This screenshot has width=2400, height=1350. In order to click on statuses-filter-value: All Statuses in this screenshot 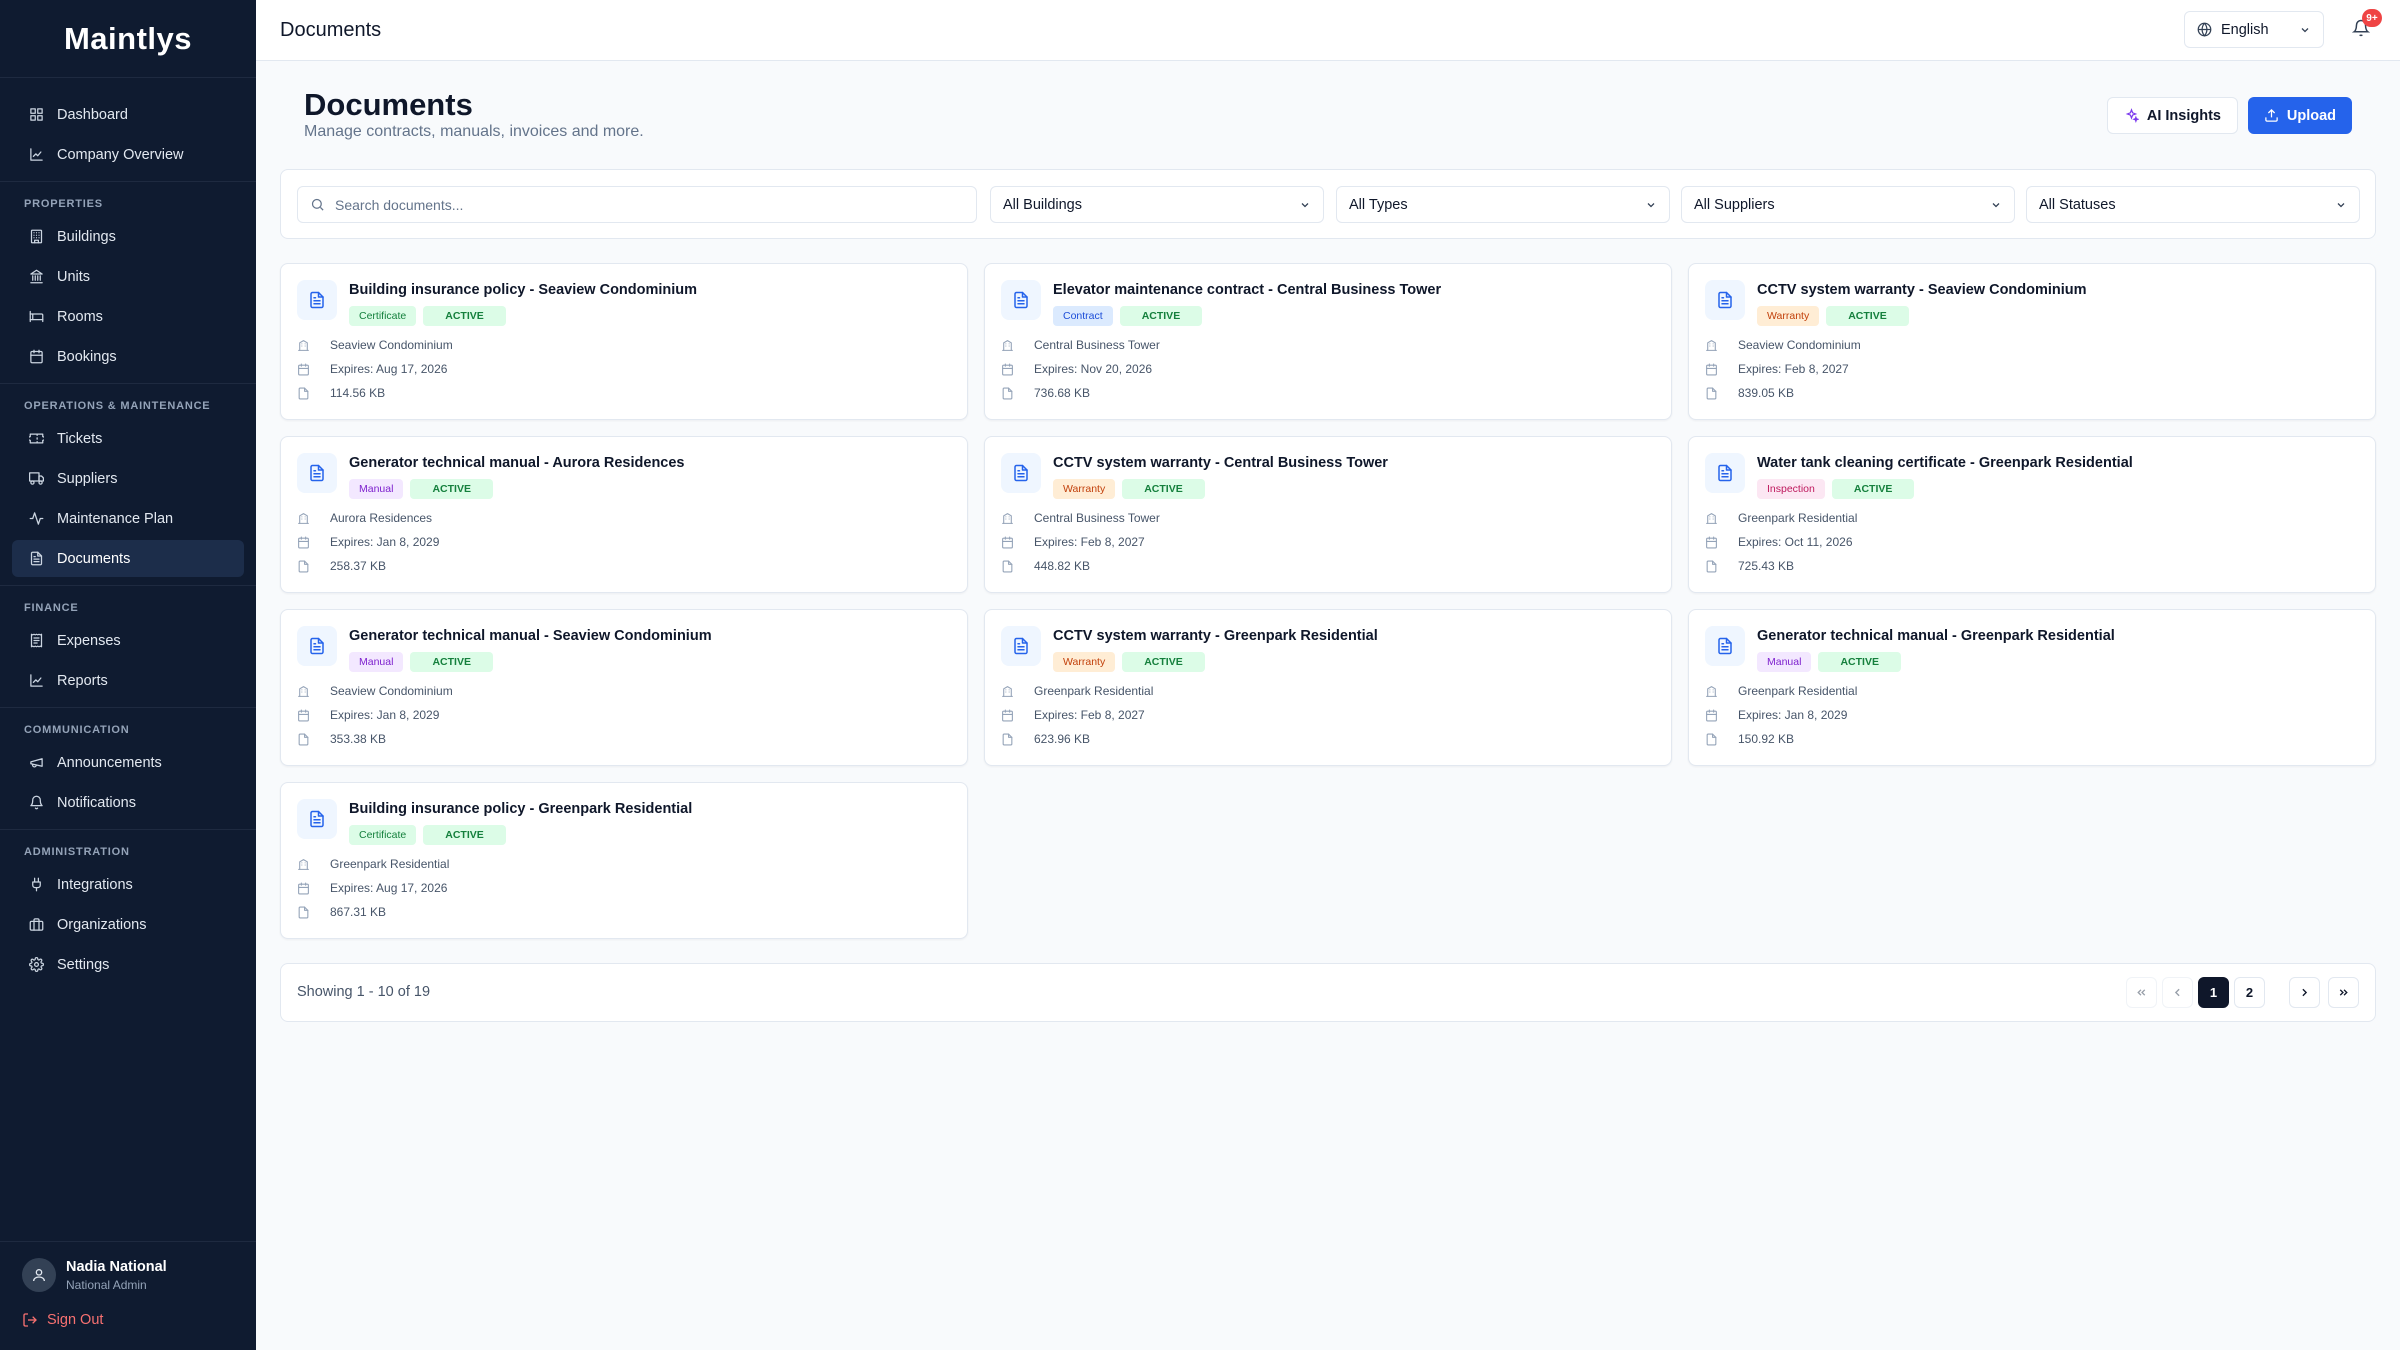, I will do `click(2077, 204)`.